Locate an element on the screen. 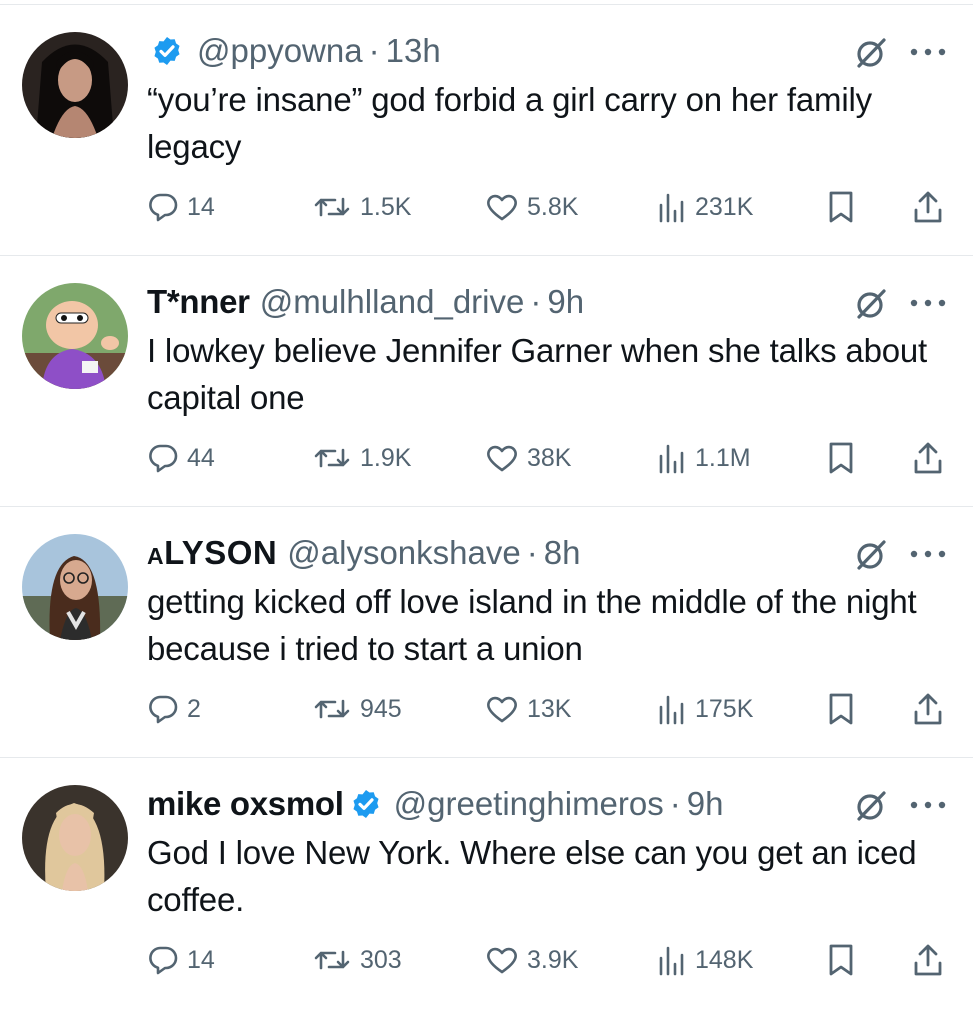 The image size is (973, 1009). tweet-actions: 14 303 3.9K 148K is located at coordinates (547, 960).